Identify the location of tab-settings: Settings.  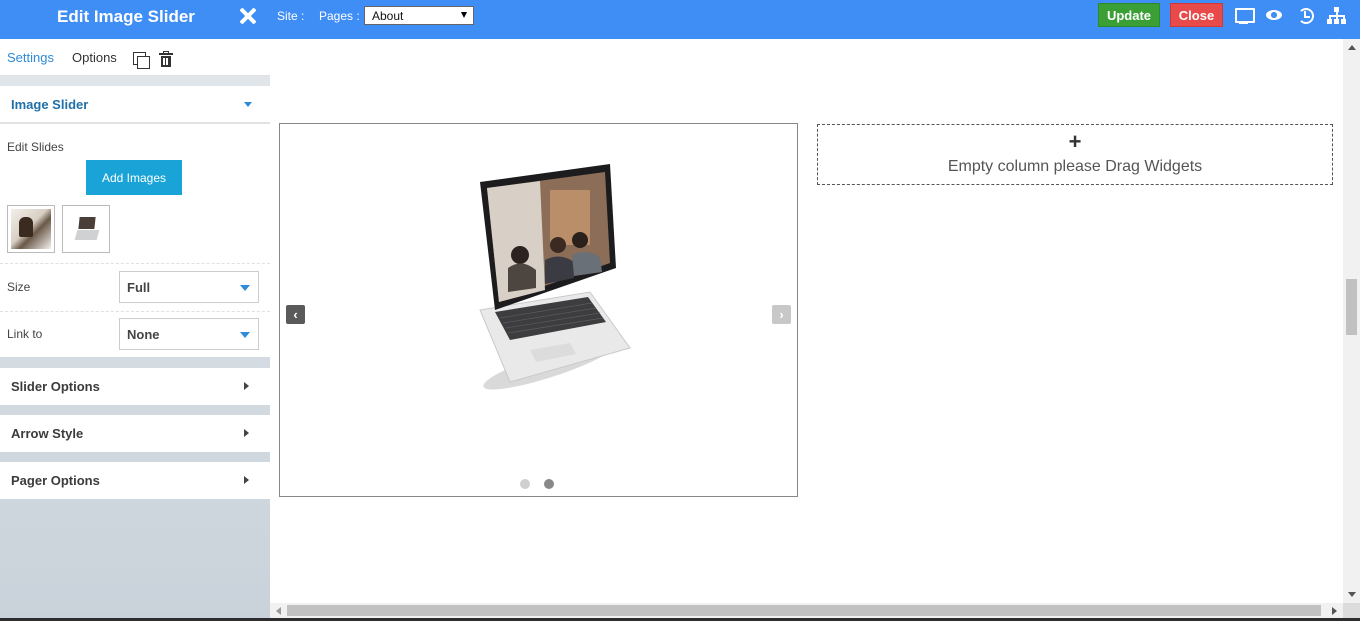
(30, 57).